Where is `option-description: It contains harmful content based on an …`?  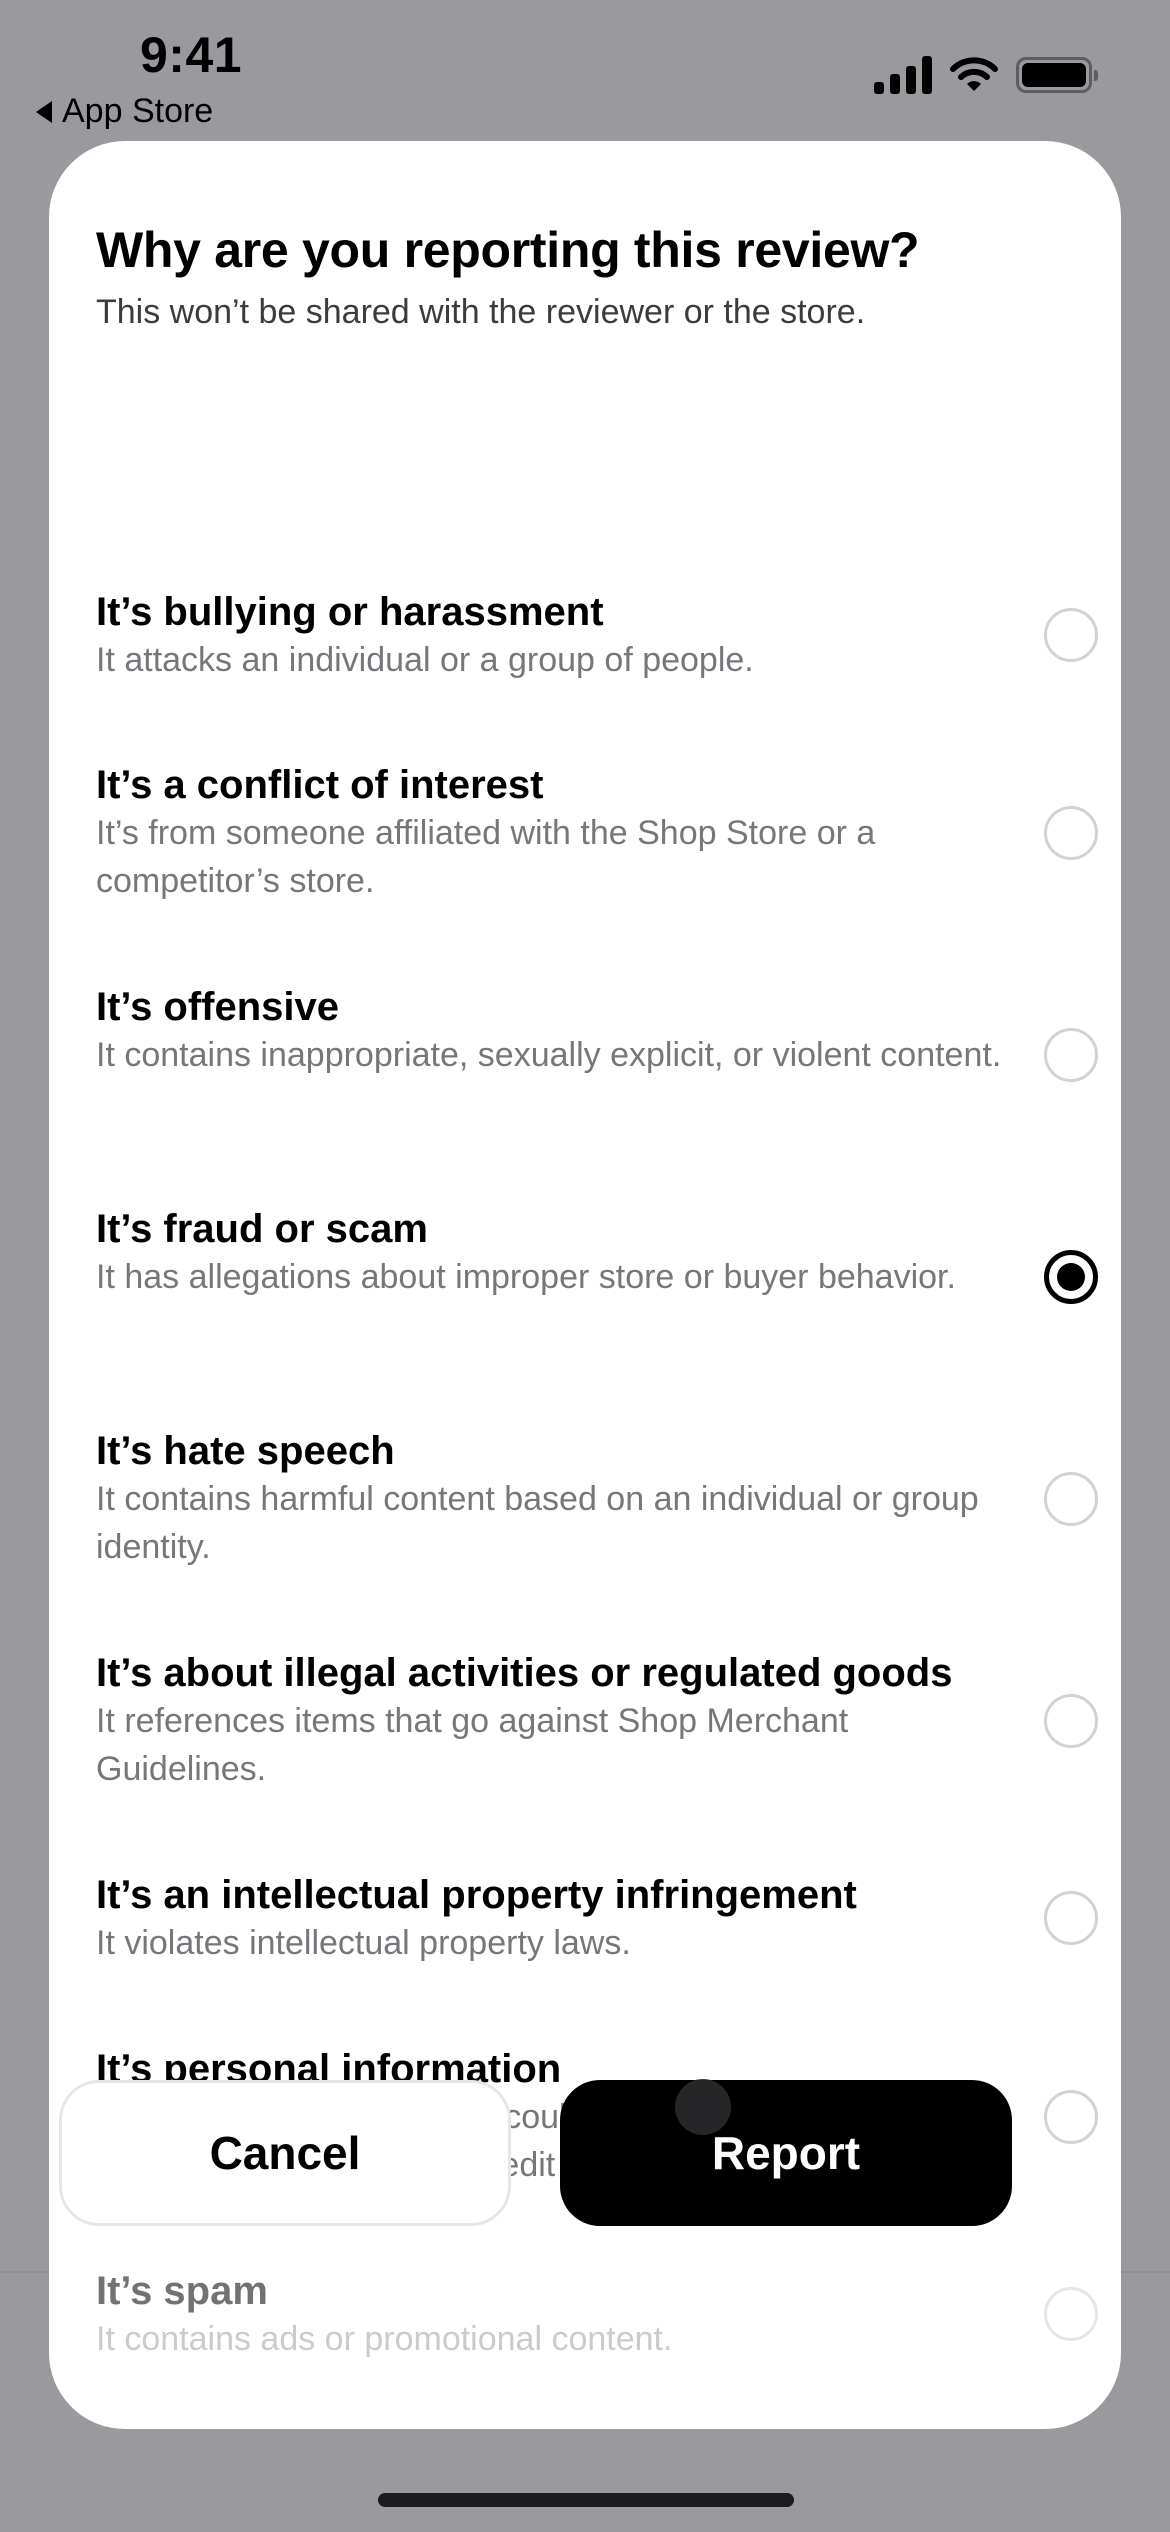
option-description: It contains harmful content based on an … is located at coordinates (537, 1523).